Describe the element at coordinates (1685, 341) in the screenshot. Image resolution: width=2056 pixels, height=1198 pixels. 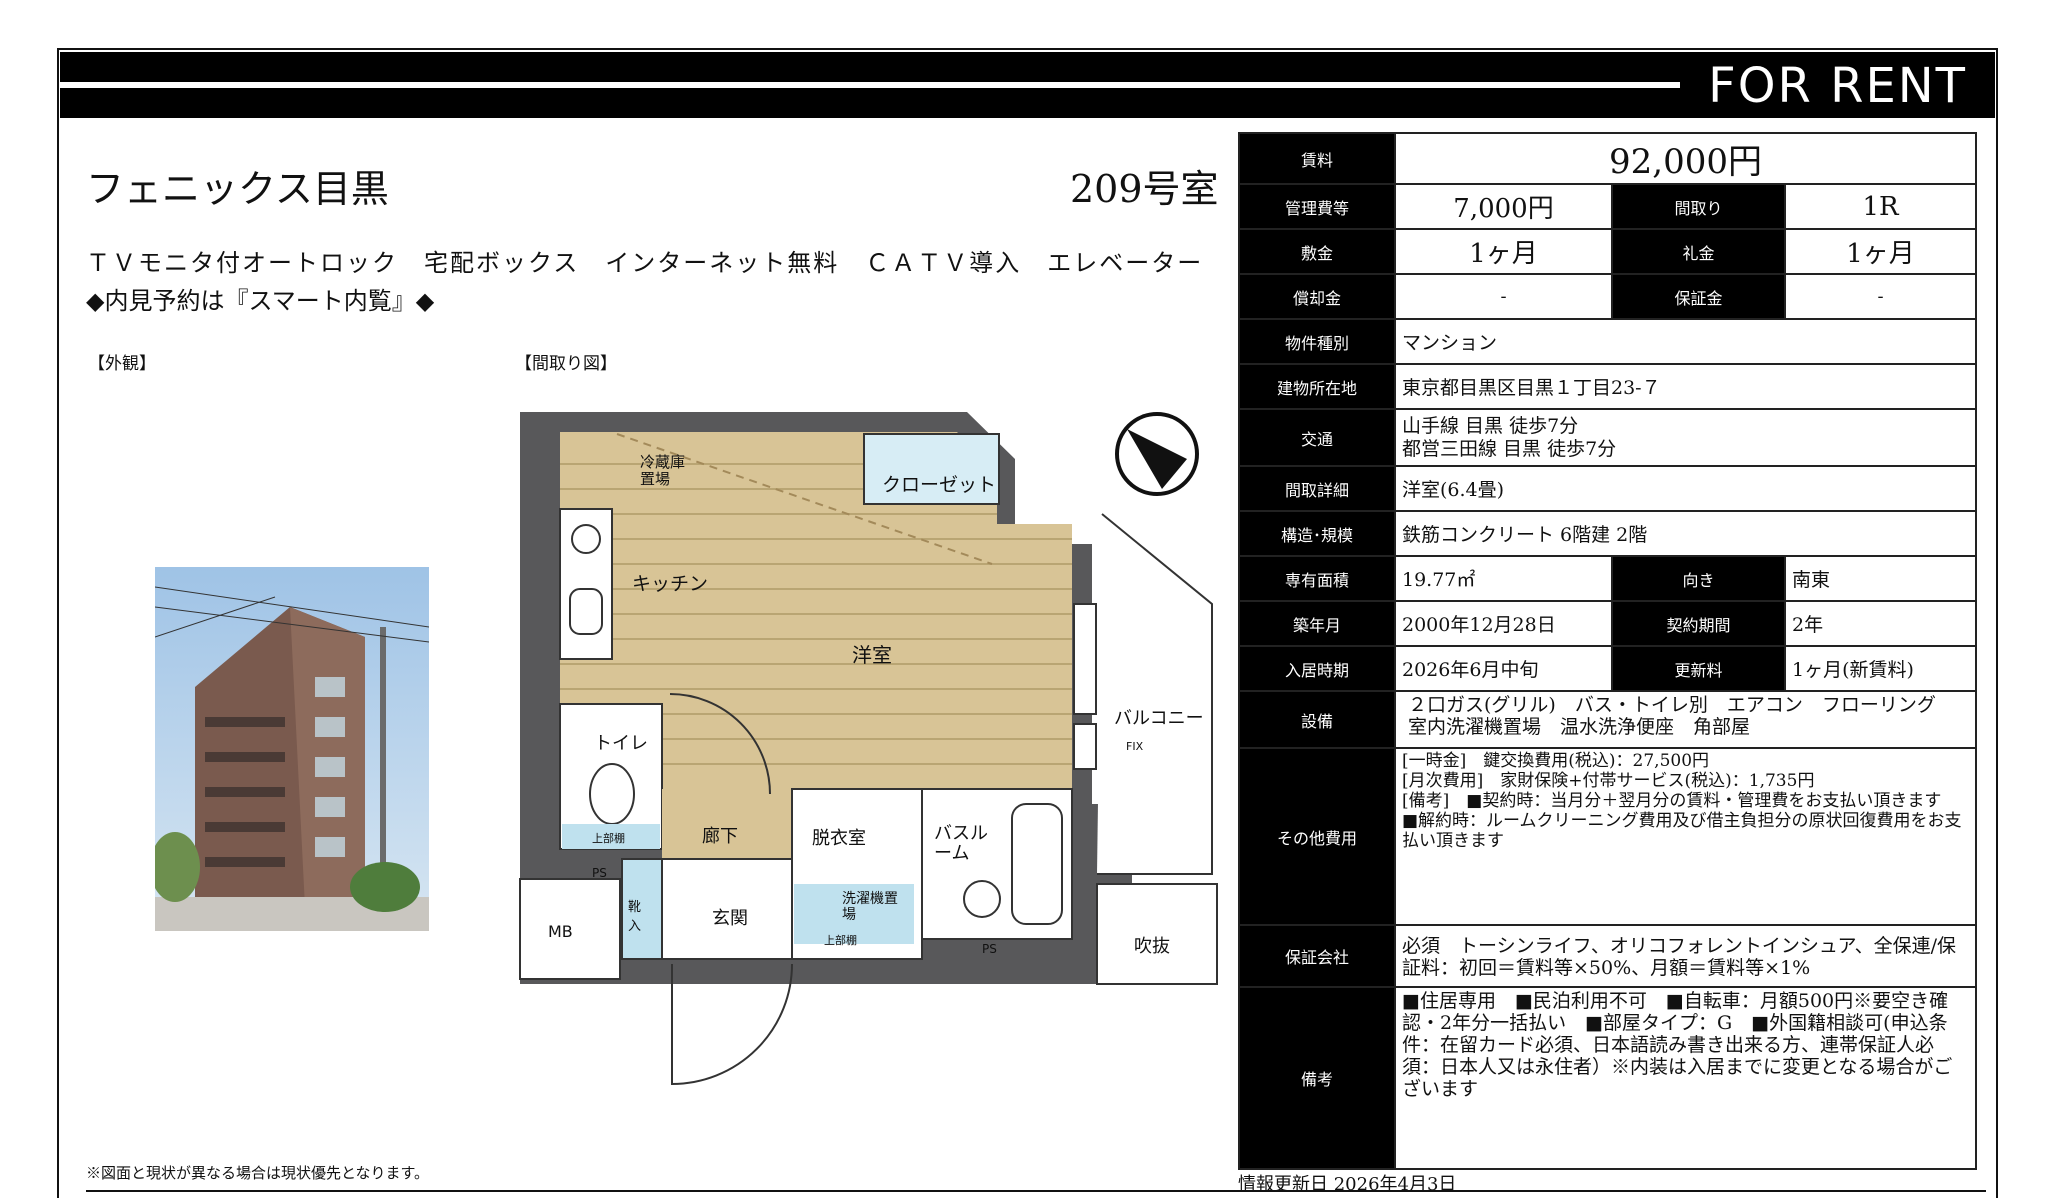
I see `property-type-value: マンション` at that location.